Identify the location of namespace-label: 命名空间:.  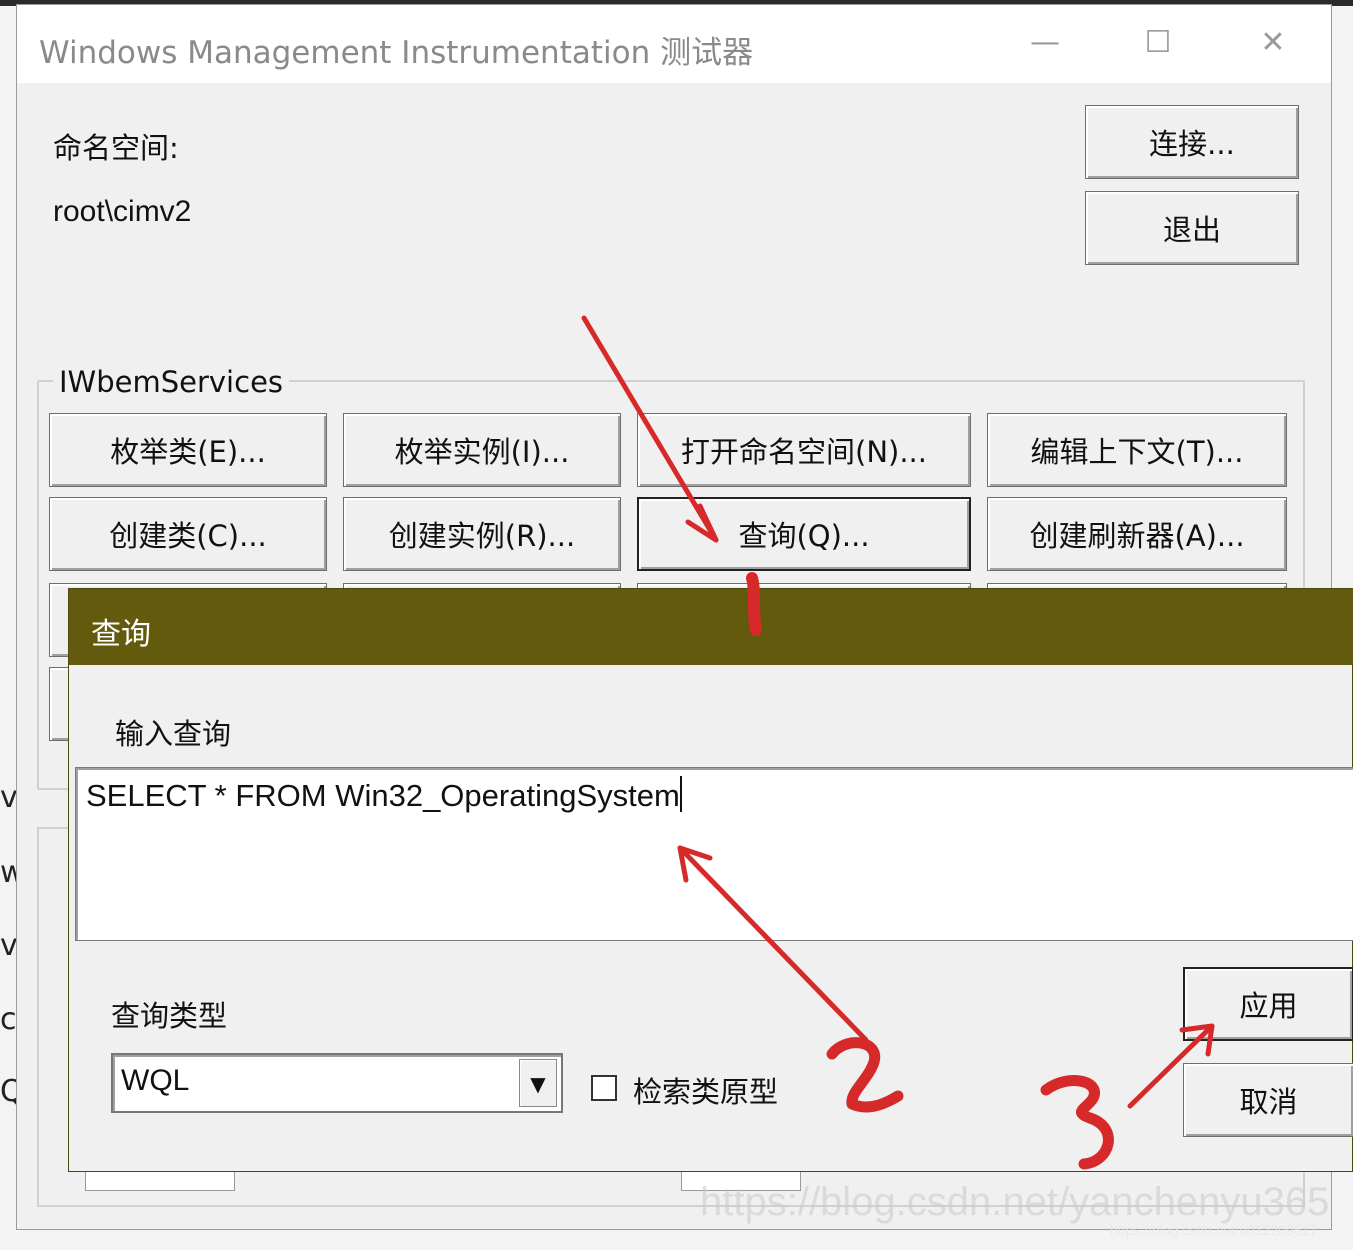
(116, 148).